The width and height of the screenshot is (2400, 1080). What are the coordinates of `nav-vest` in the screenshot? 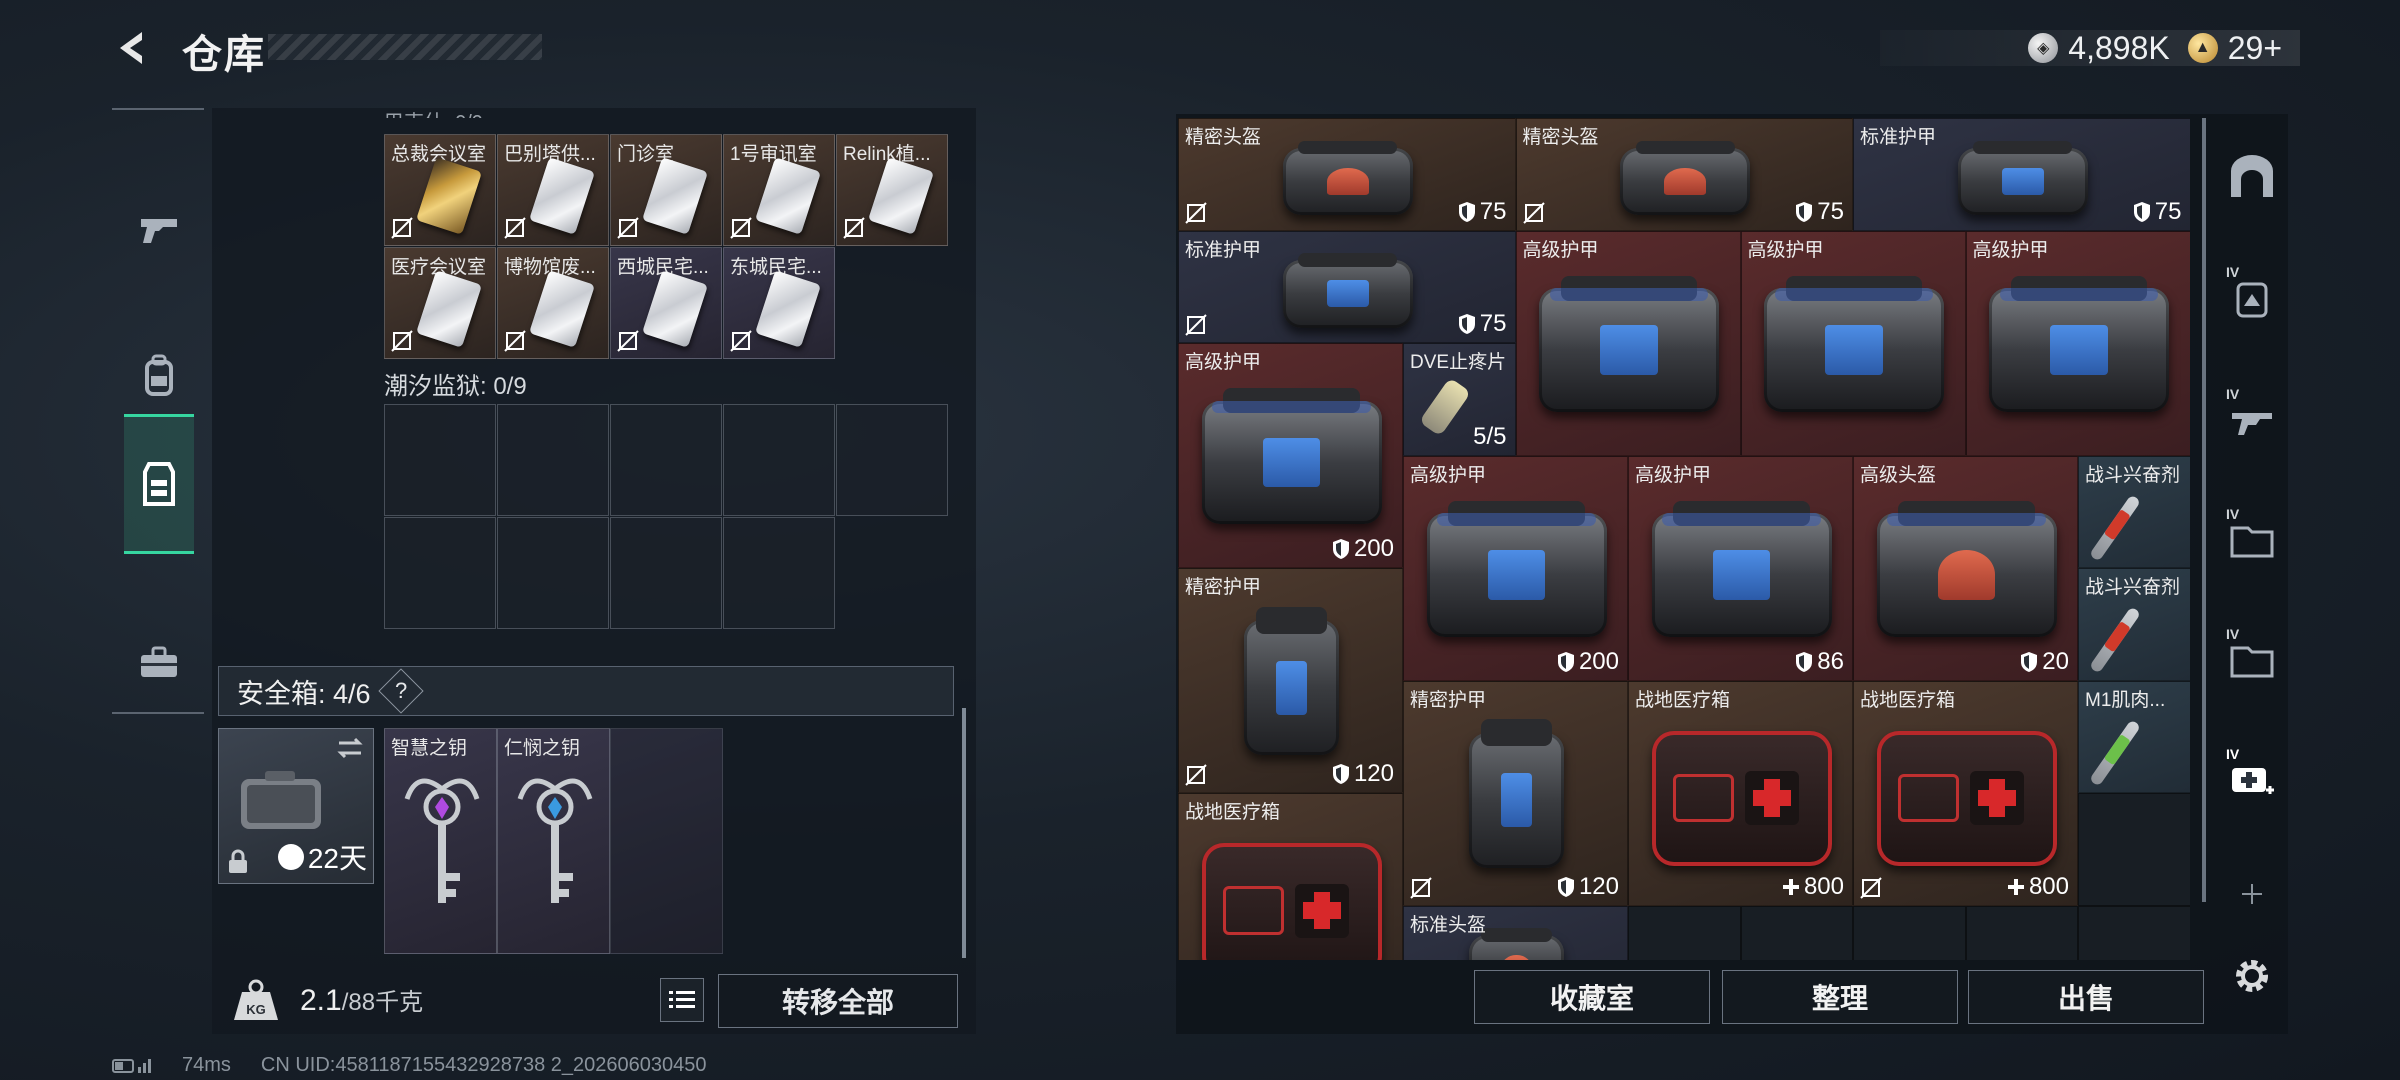 It's located at (159, 484).